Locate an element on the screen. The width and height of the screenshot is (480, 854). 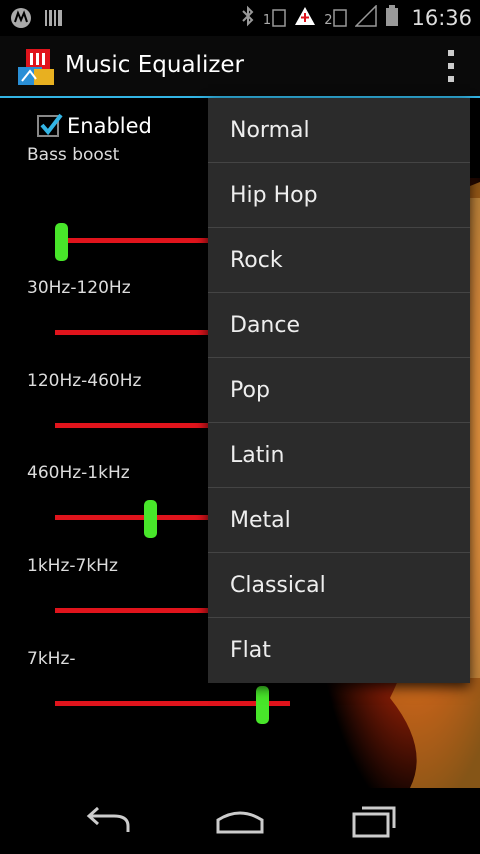
preset-item-normal: Normal is located at coordinates (339, 130).